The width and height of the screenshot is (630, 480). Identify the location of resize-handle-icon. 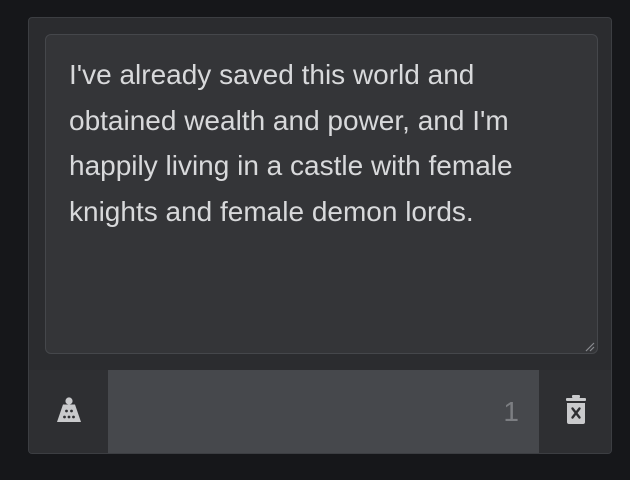
(589, 345).